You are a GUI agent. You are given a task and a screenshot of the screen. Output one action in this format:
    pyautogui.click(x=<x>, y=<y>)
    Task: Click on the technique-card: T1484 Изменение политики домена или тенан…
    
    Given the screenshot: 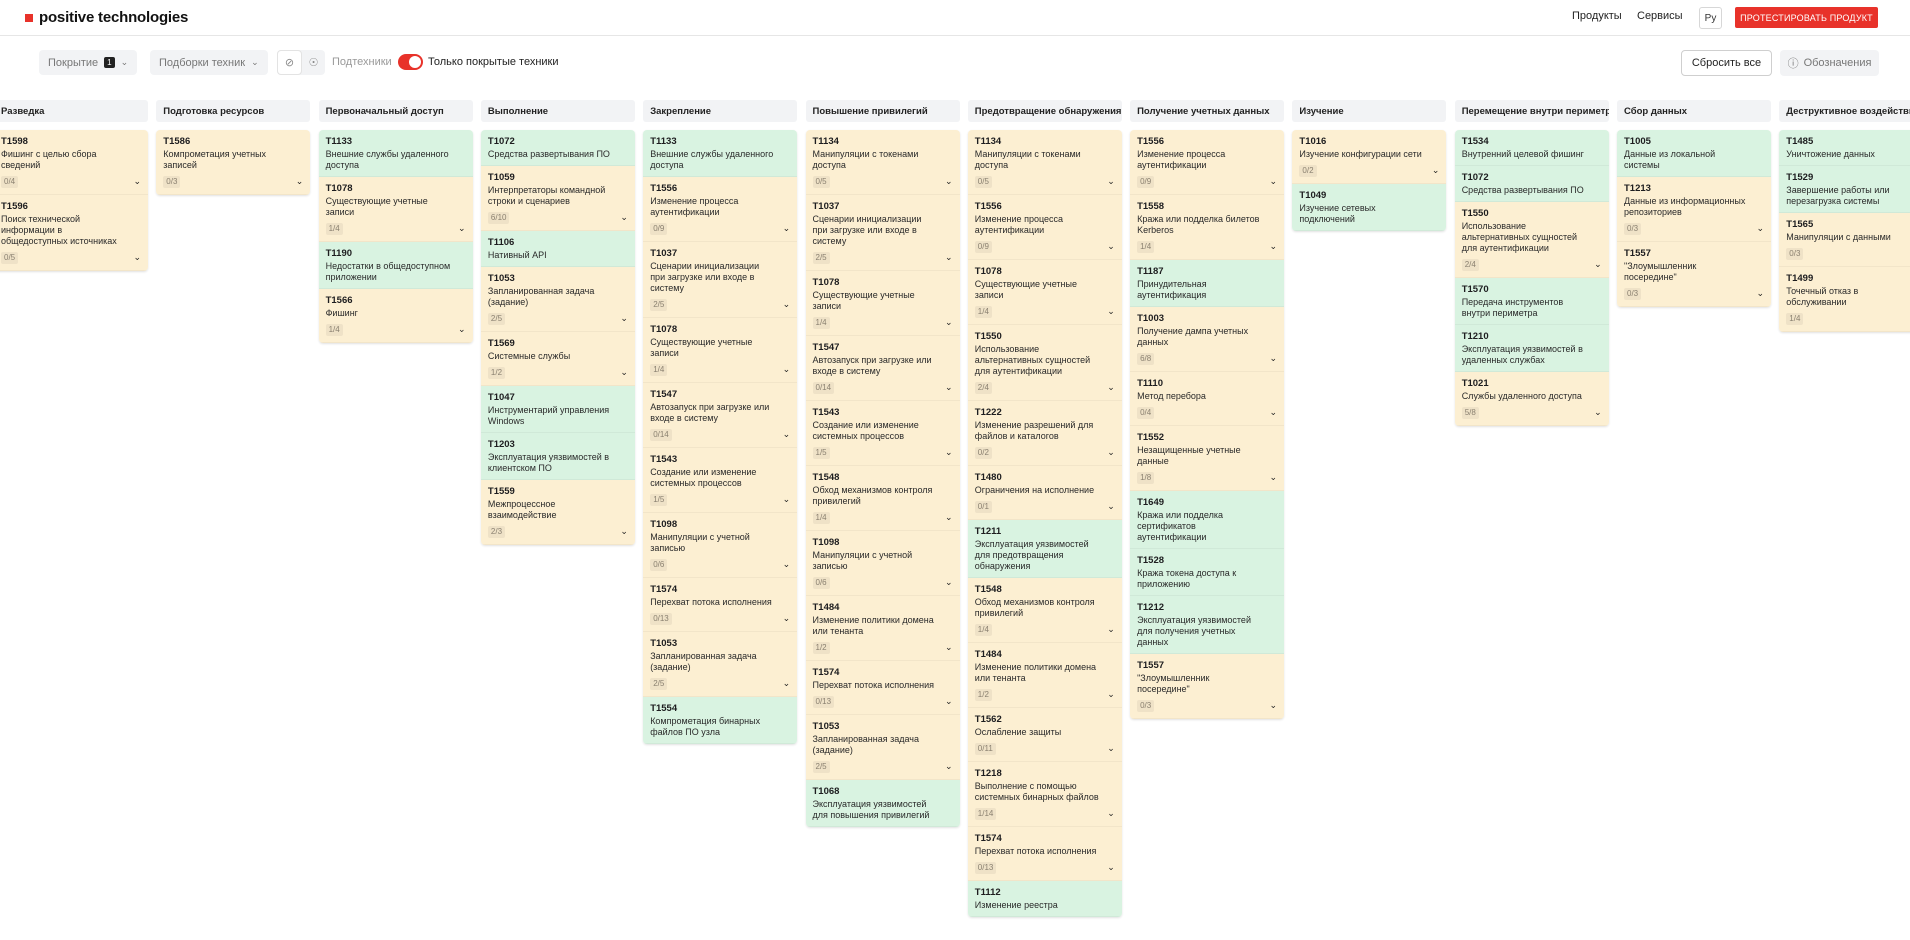 What is the action you would take?
    pyautogui.click(x=1044, y=675)
    